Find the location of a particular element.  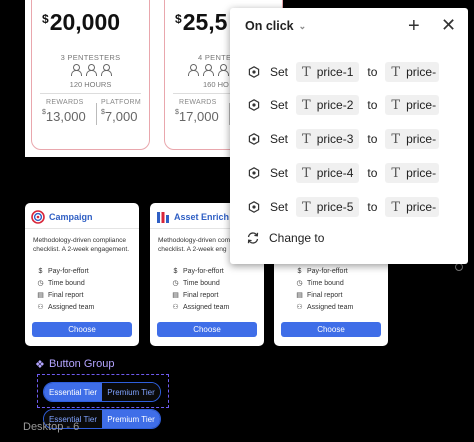

pentesters-count: 3 PENTESTERS is located at coordinates (90, 57).